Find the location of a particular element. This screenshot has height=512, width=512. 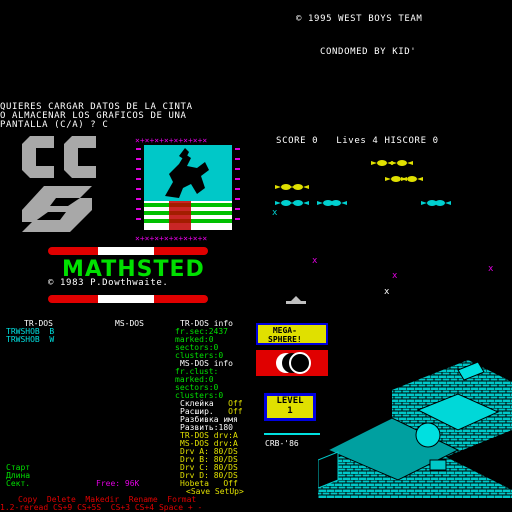

horse-rider-picture: ×+×+×+×+×+×+×+× ×+×+×+×+×+×+×+× is located at coordinates (188, 189).